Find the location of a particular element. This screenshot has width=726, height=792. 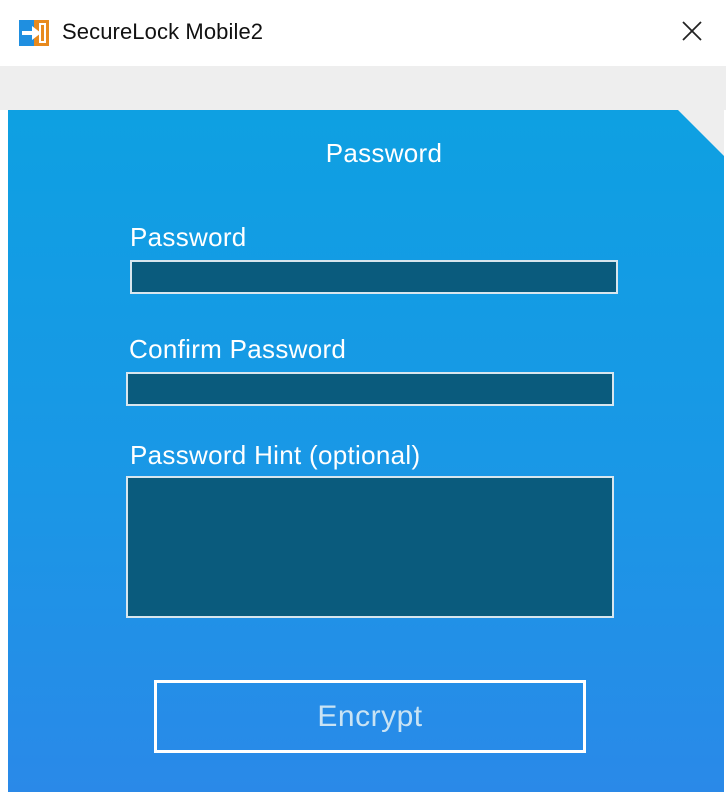

password-input is located at coordinates (374, 277).